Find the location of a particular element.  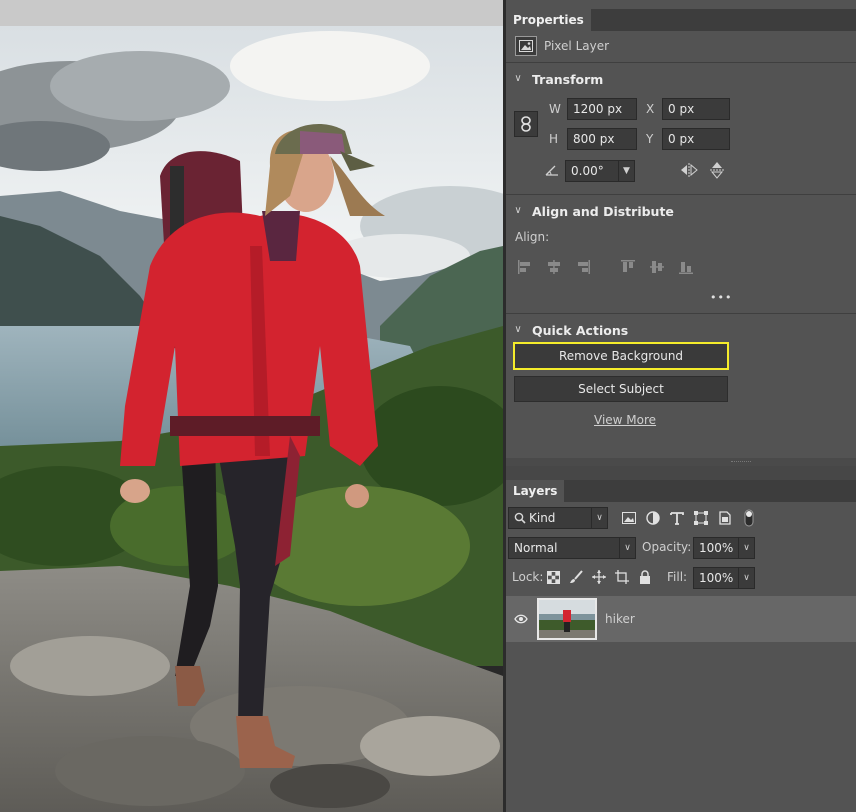

align-bottom-edges-button is located at coordinates (686, 267).